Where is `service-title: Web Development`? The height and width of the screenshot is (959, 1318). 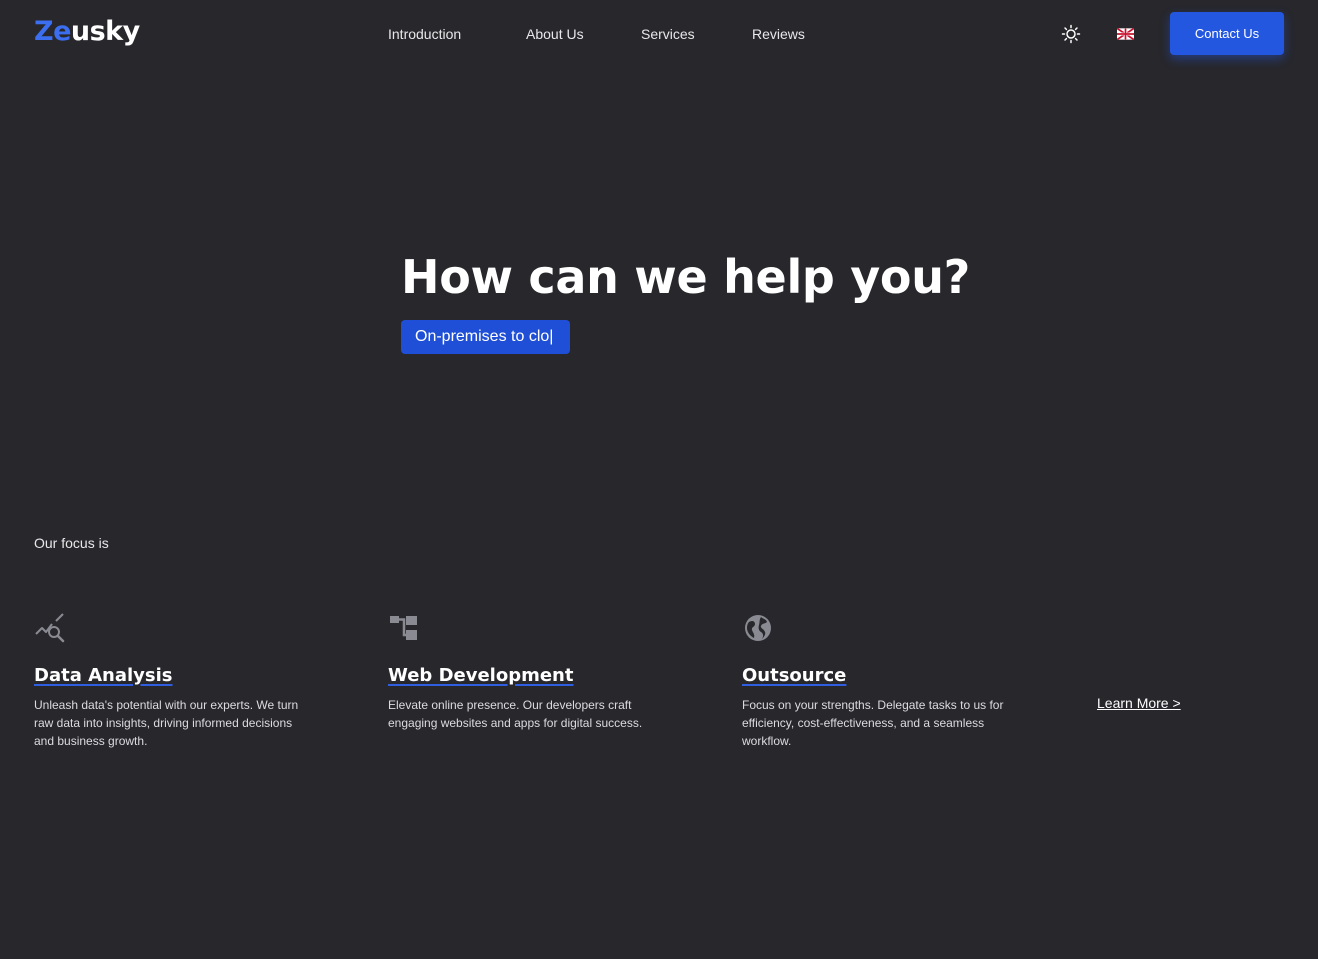
service-title: Web Development is located at coordinates (480, 676).